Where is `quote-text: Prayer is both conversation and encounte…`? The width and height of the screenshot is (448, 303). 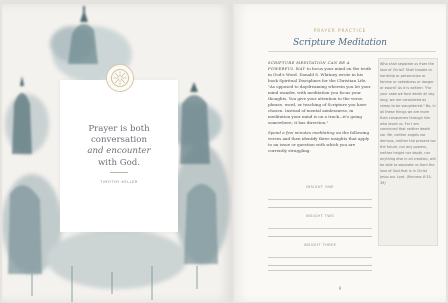
quote-text: Prayer is both conversation and encounte… is located at coordinates (119, 146).